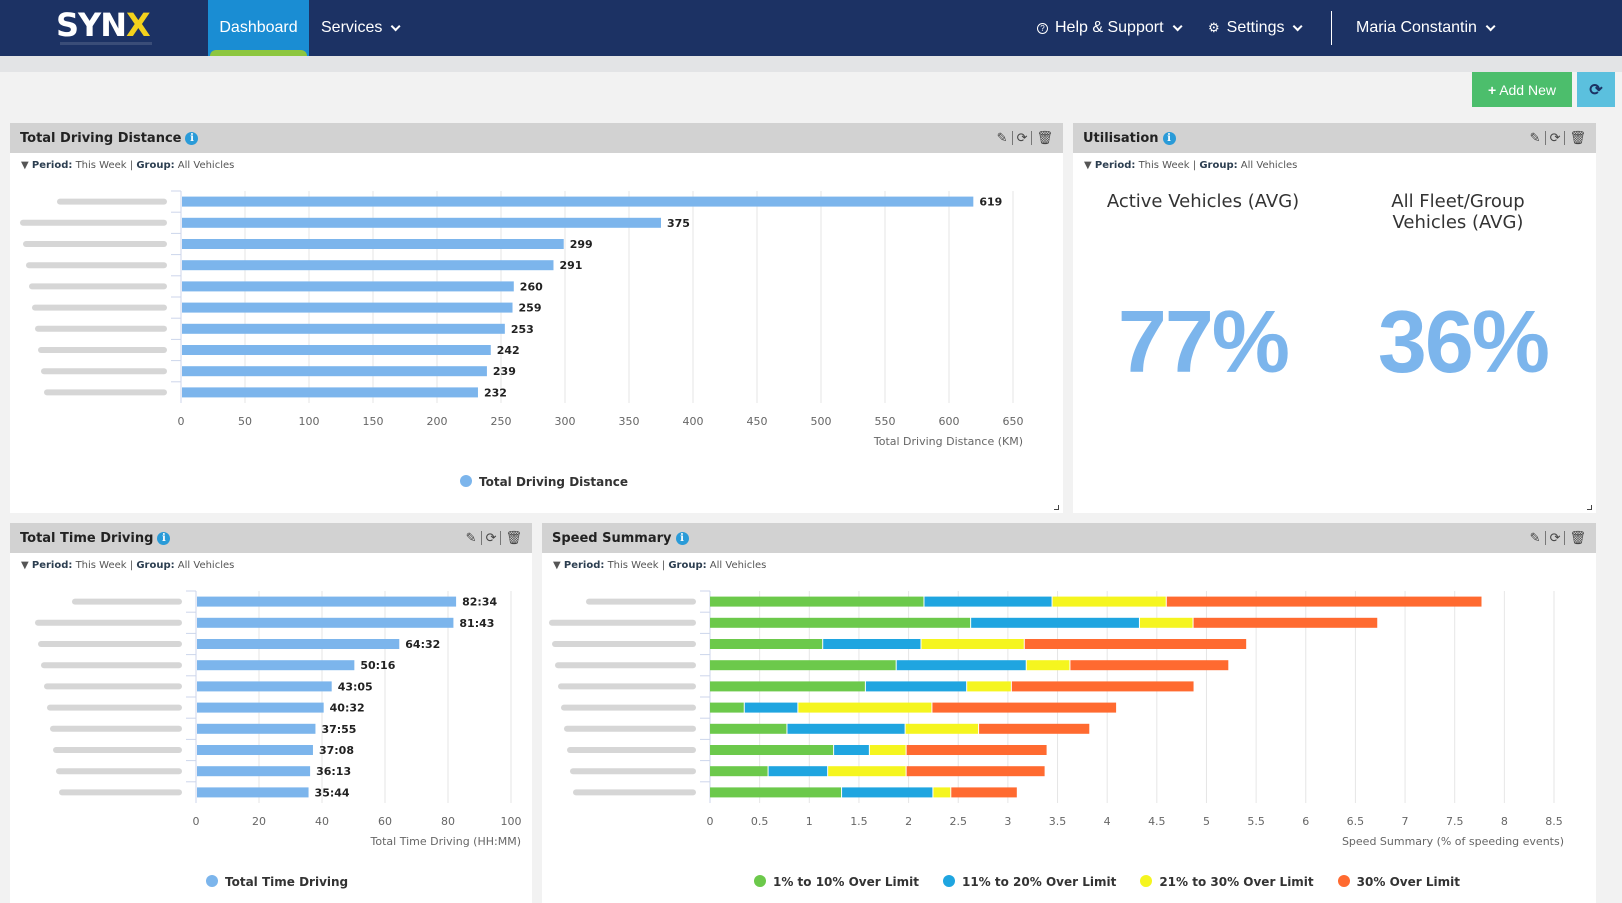 This screenshot has width=1622, height=903. I want to click on x-axis-title: Total Time Driving (HH:MM), so click(445, 841).